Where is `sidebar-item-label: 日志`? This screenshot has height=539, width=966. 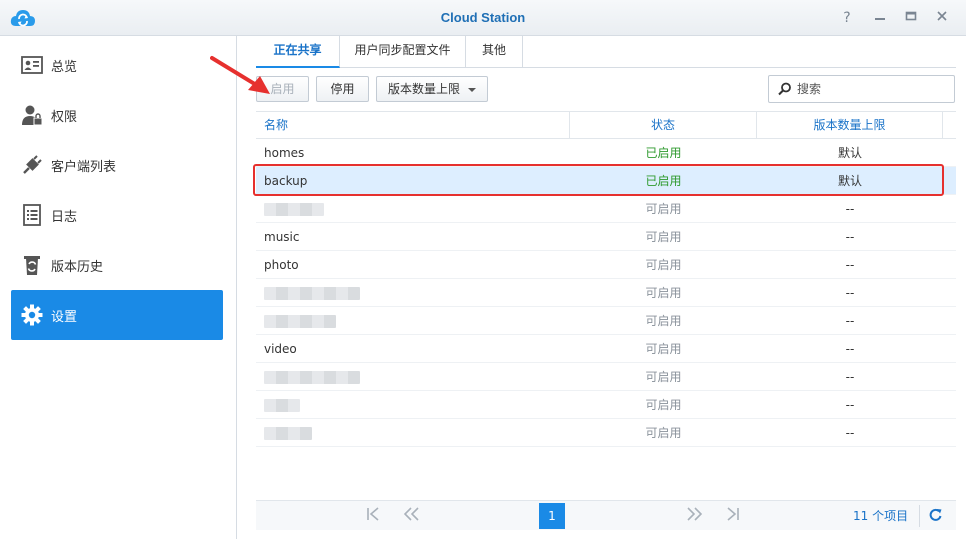 sidebar-item-label: 日志 is located at coordinates (64, 217).